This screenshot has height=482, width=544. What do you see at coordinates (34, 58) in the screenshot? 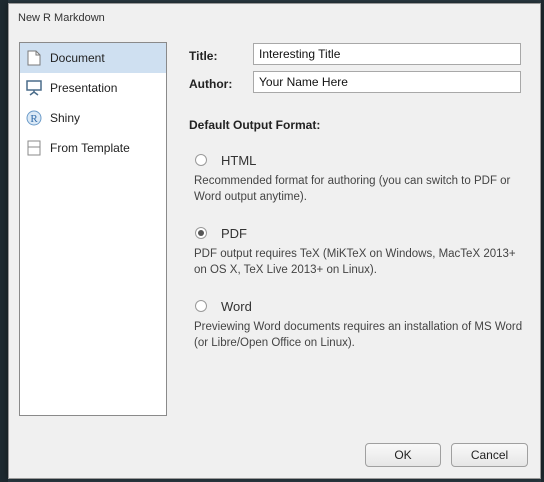
I see `document-icon` at bounding box center [34, 58].